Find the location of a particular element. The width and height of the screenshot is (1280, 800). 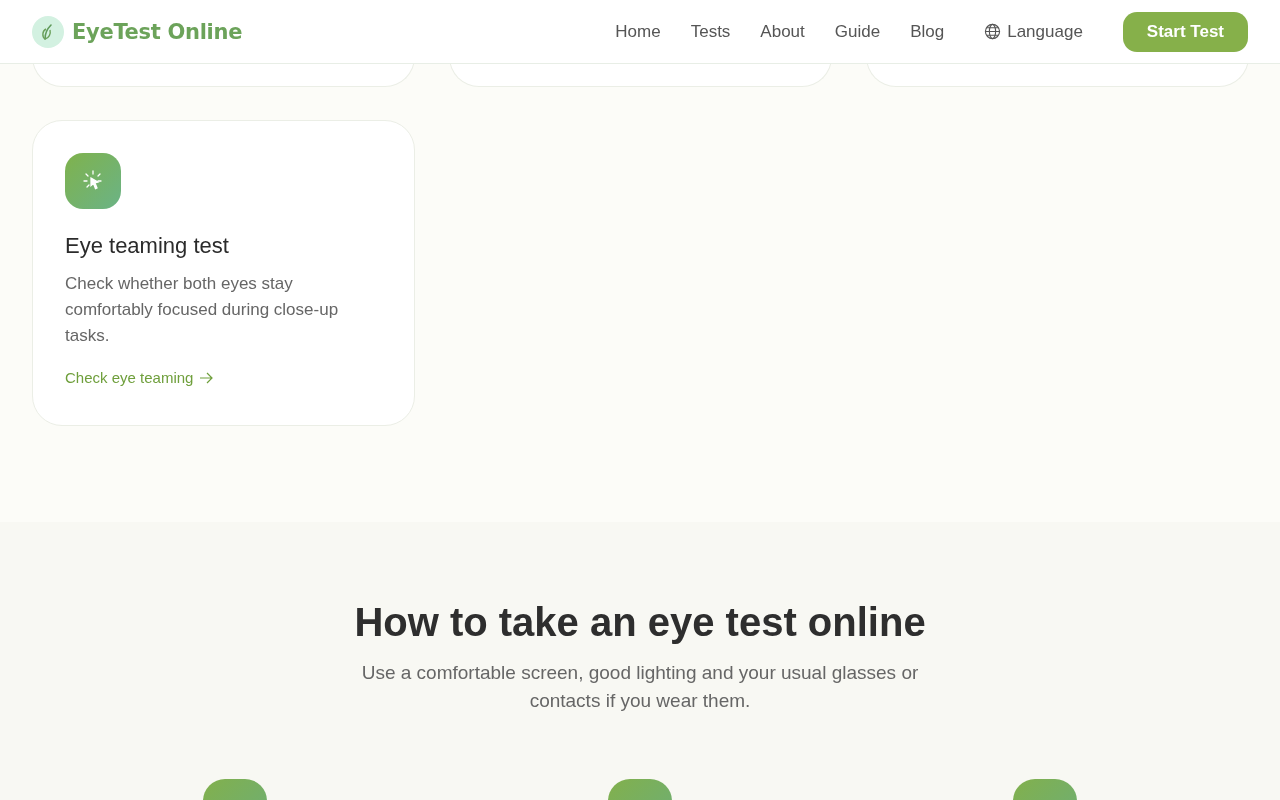

globe-icon is located at coordinates (993, 31).